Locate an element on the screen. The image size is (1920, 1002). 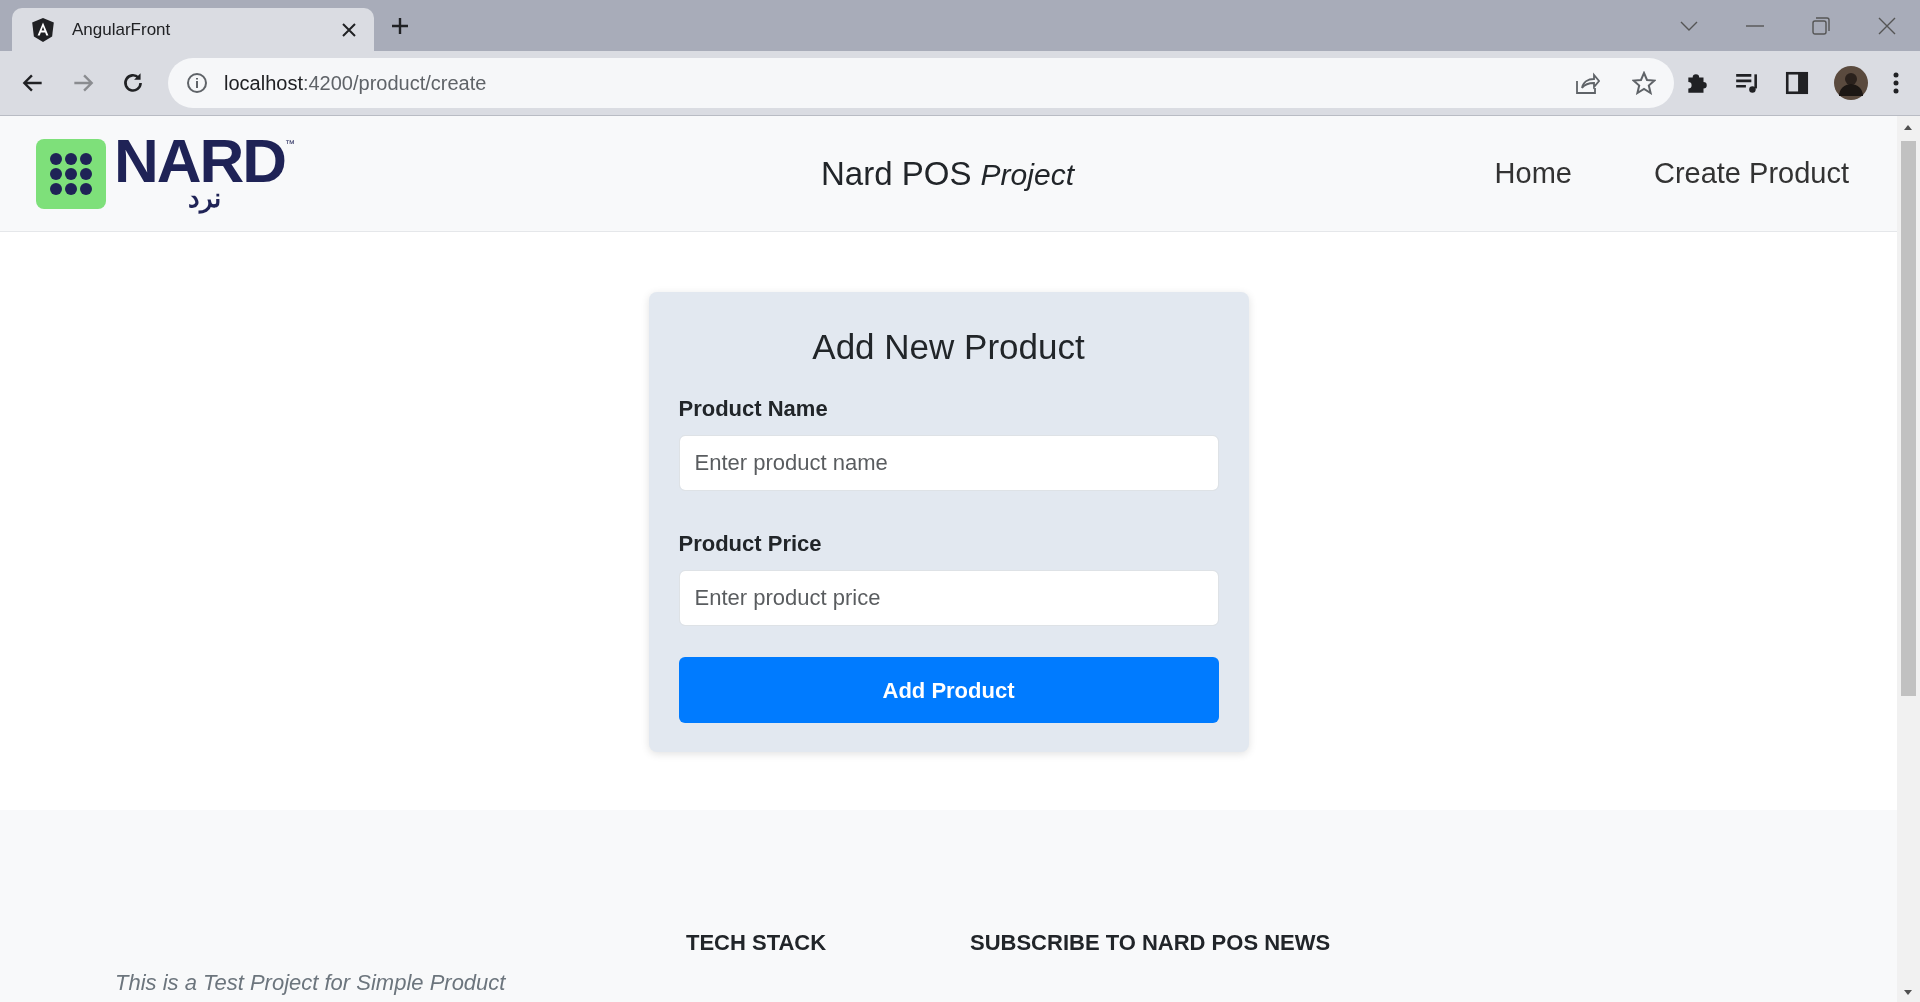
footer-heading: TECH STACK is located at coordinates (756, 942).